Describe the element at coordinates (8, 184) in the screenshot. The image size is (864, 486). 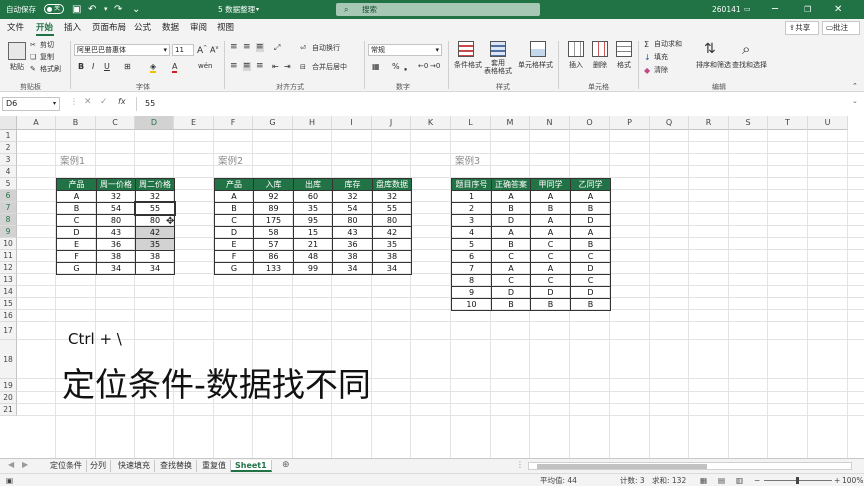
I see `row-header: 5` at that location.